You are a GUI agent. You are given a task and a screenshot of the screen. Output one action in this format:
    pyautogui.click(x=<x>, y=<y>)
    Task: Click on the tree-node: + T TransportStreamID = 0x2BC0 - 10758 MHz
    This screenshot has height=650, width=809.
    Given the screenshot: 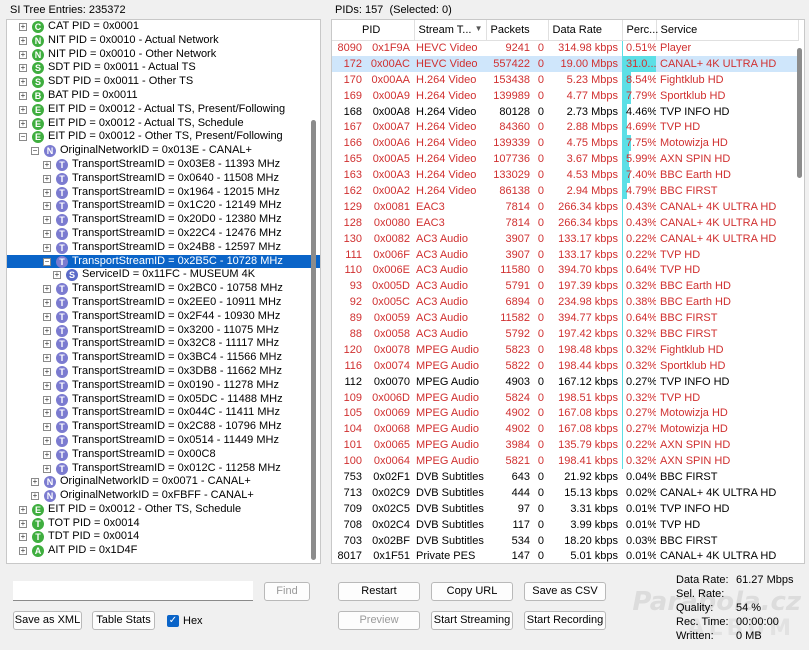 What is the action you would take?
    pyautogui.click(x=163, y=289)
    